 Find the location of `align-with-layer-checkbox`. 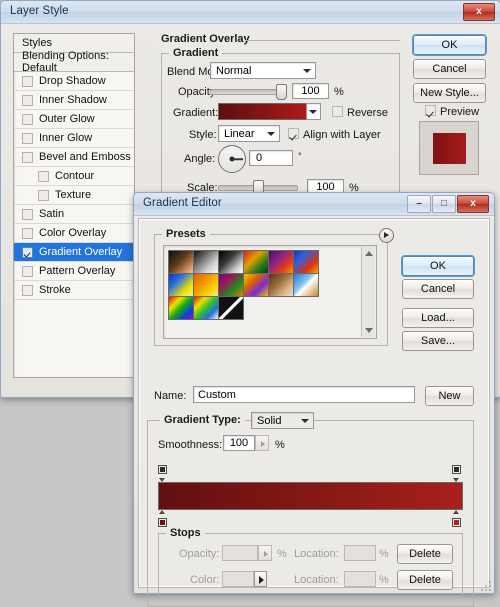

align-with-layer-checkbox is located at coordinates (293, 133).